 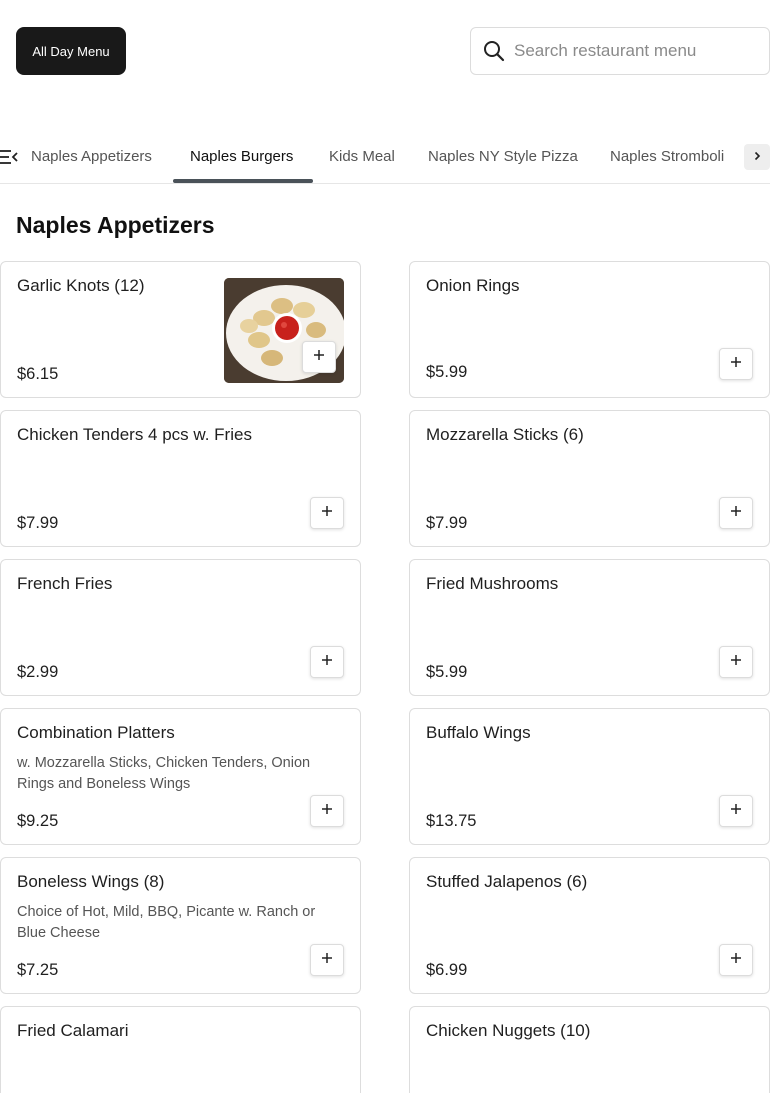 I want to click on tabs-scroll-right-button, so click(x=757, y=157).